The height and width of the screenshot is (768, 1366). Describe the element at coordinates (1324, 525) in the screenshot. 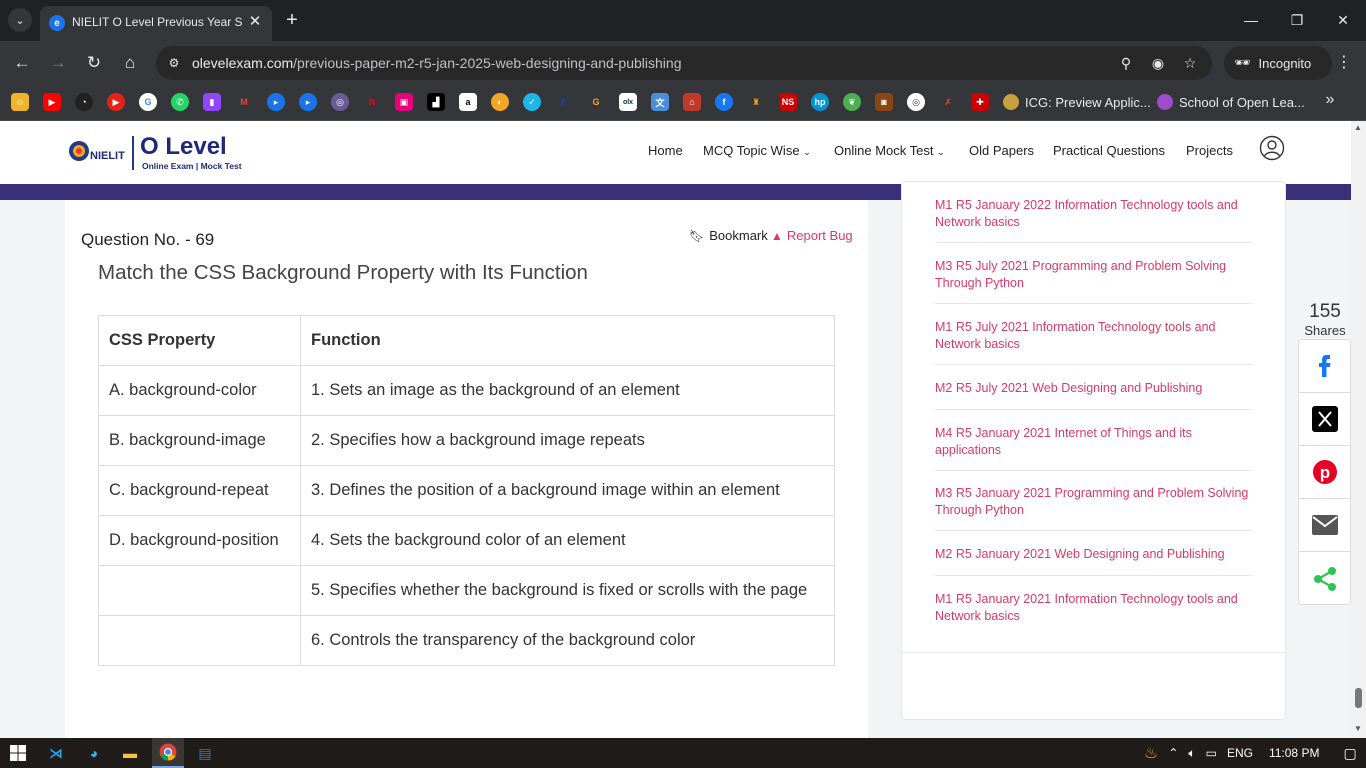

I see `email-share-button` at that location.